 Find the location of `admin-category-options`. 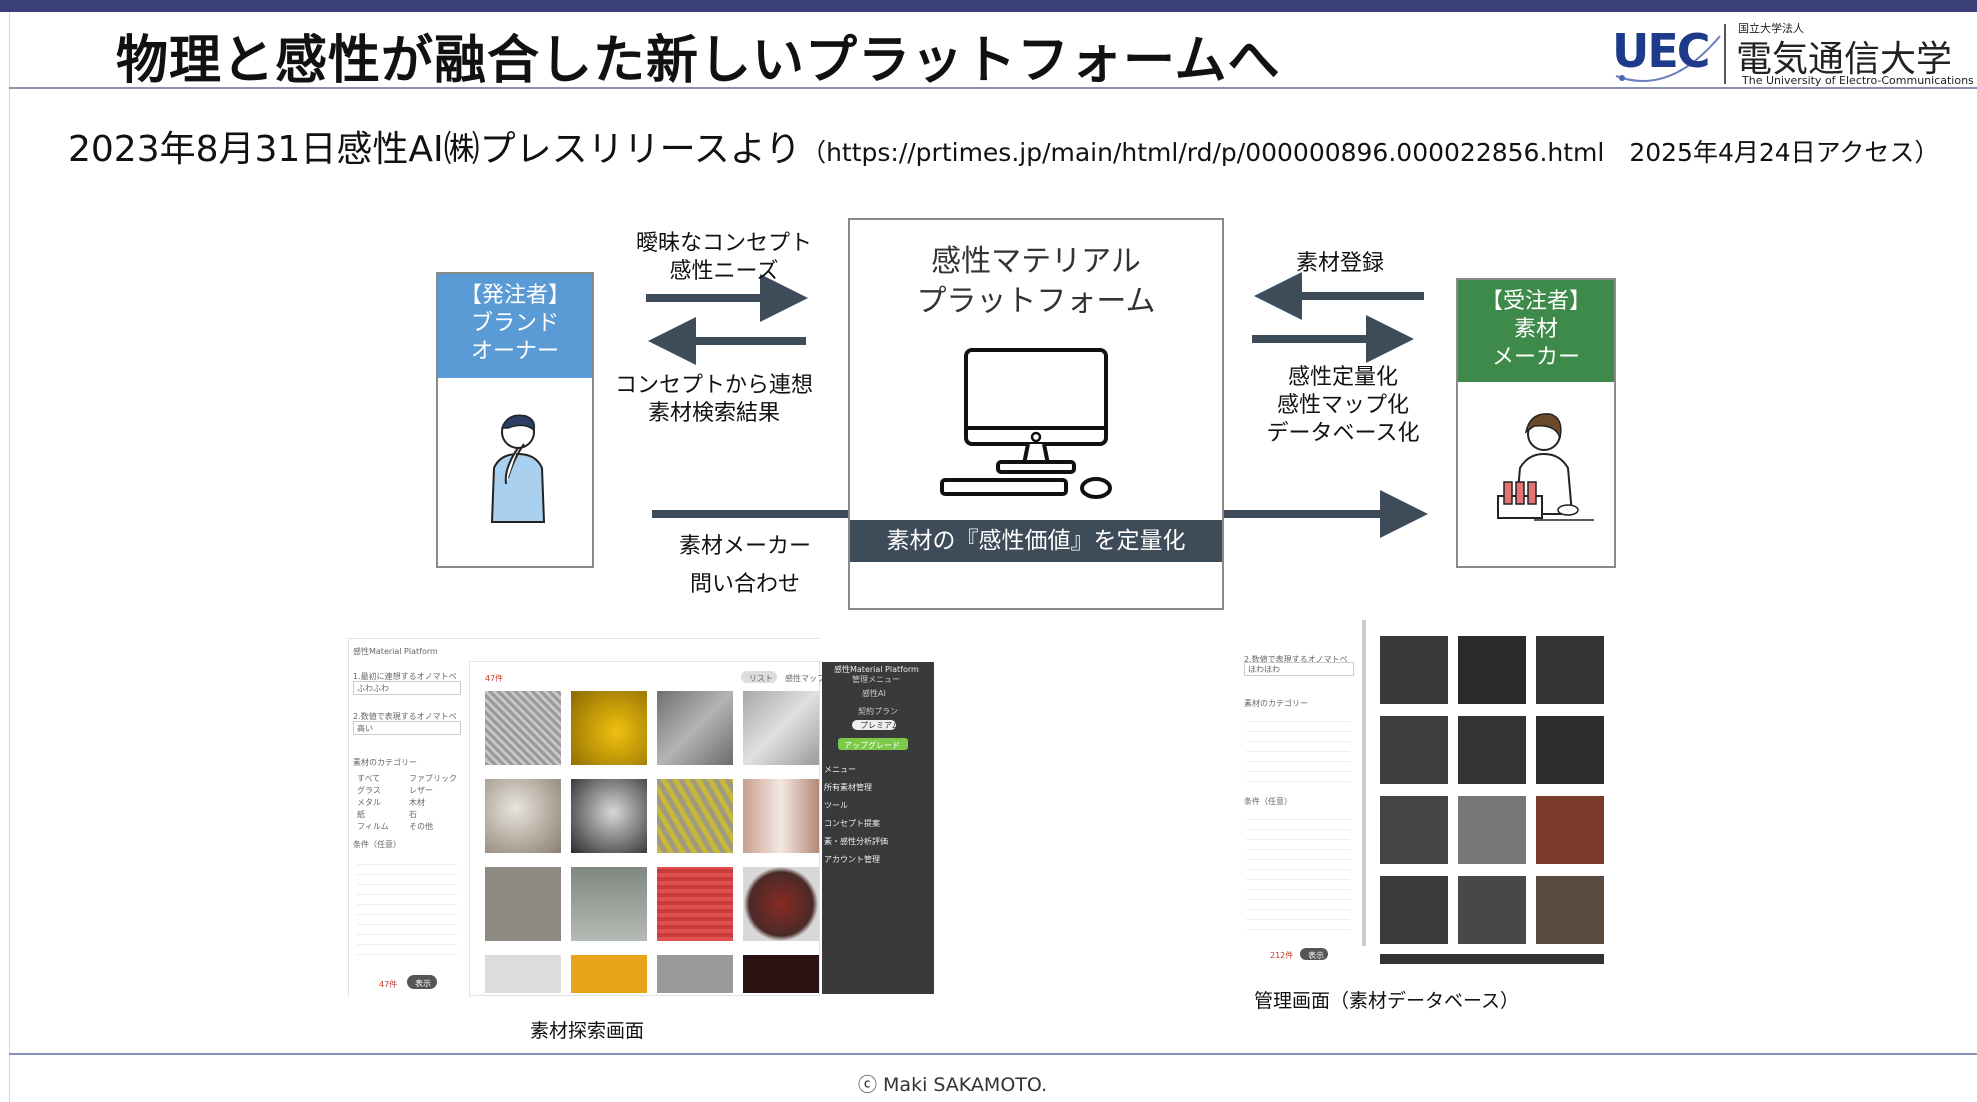

admin-category-options is located at coordinates (1298, 747).